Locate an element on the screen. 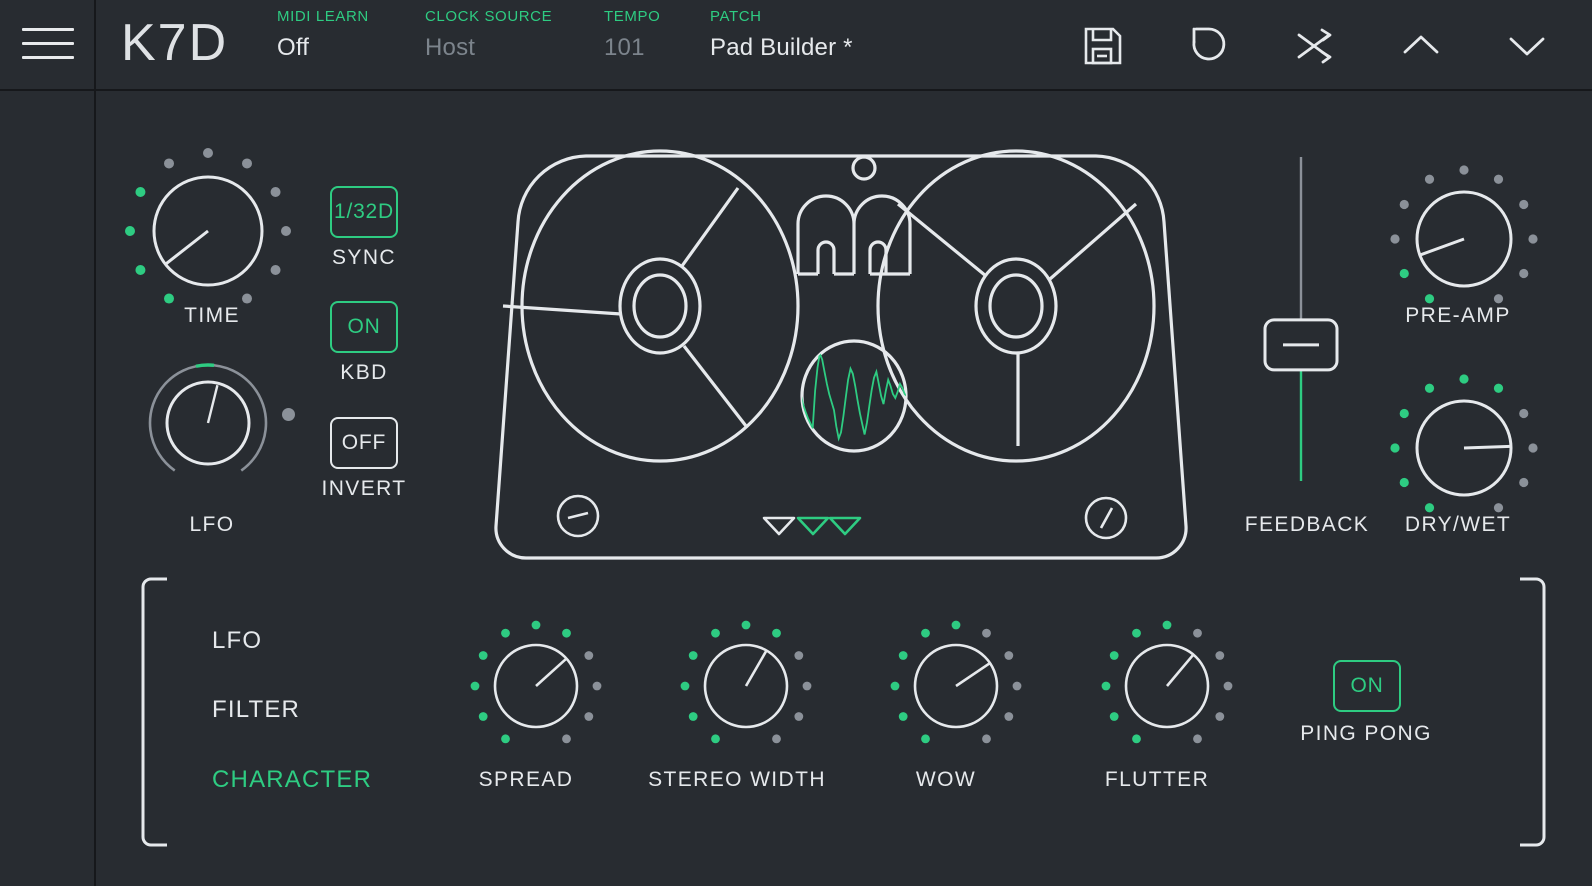  patch-value: Pad Builder * is located at coordinates (781, 48).